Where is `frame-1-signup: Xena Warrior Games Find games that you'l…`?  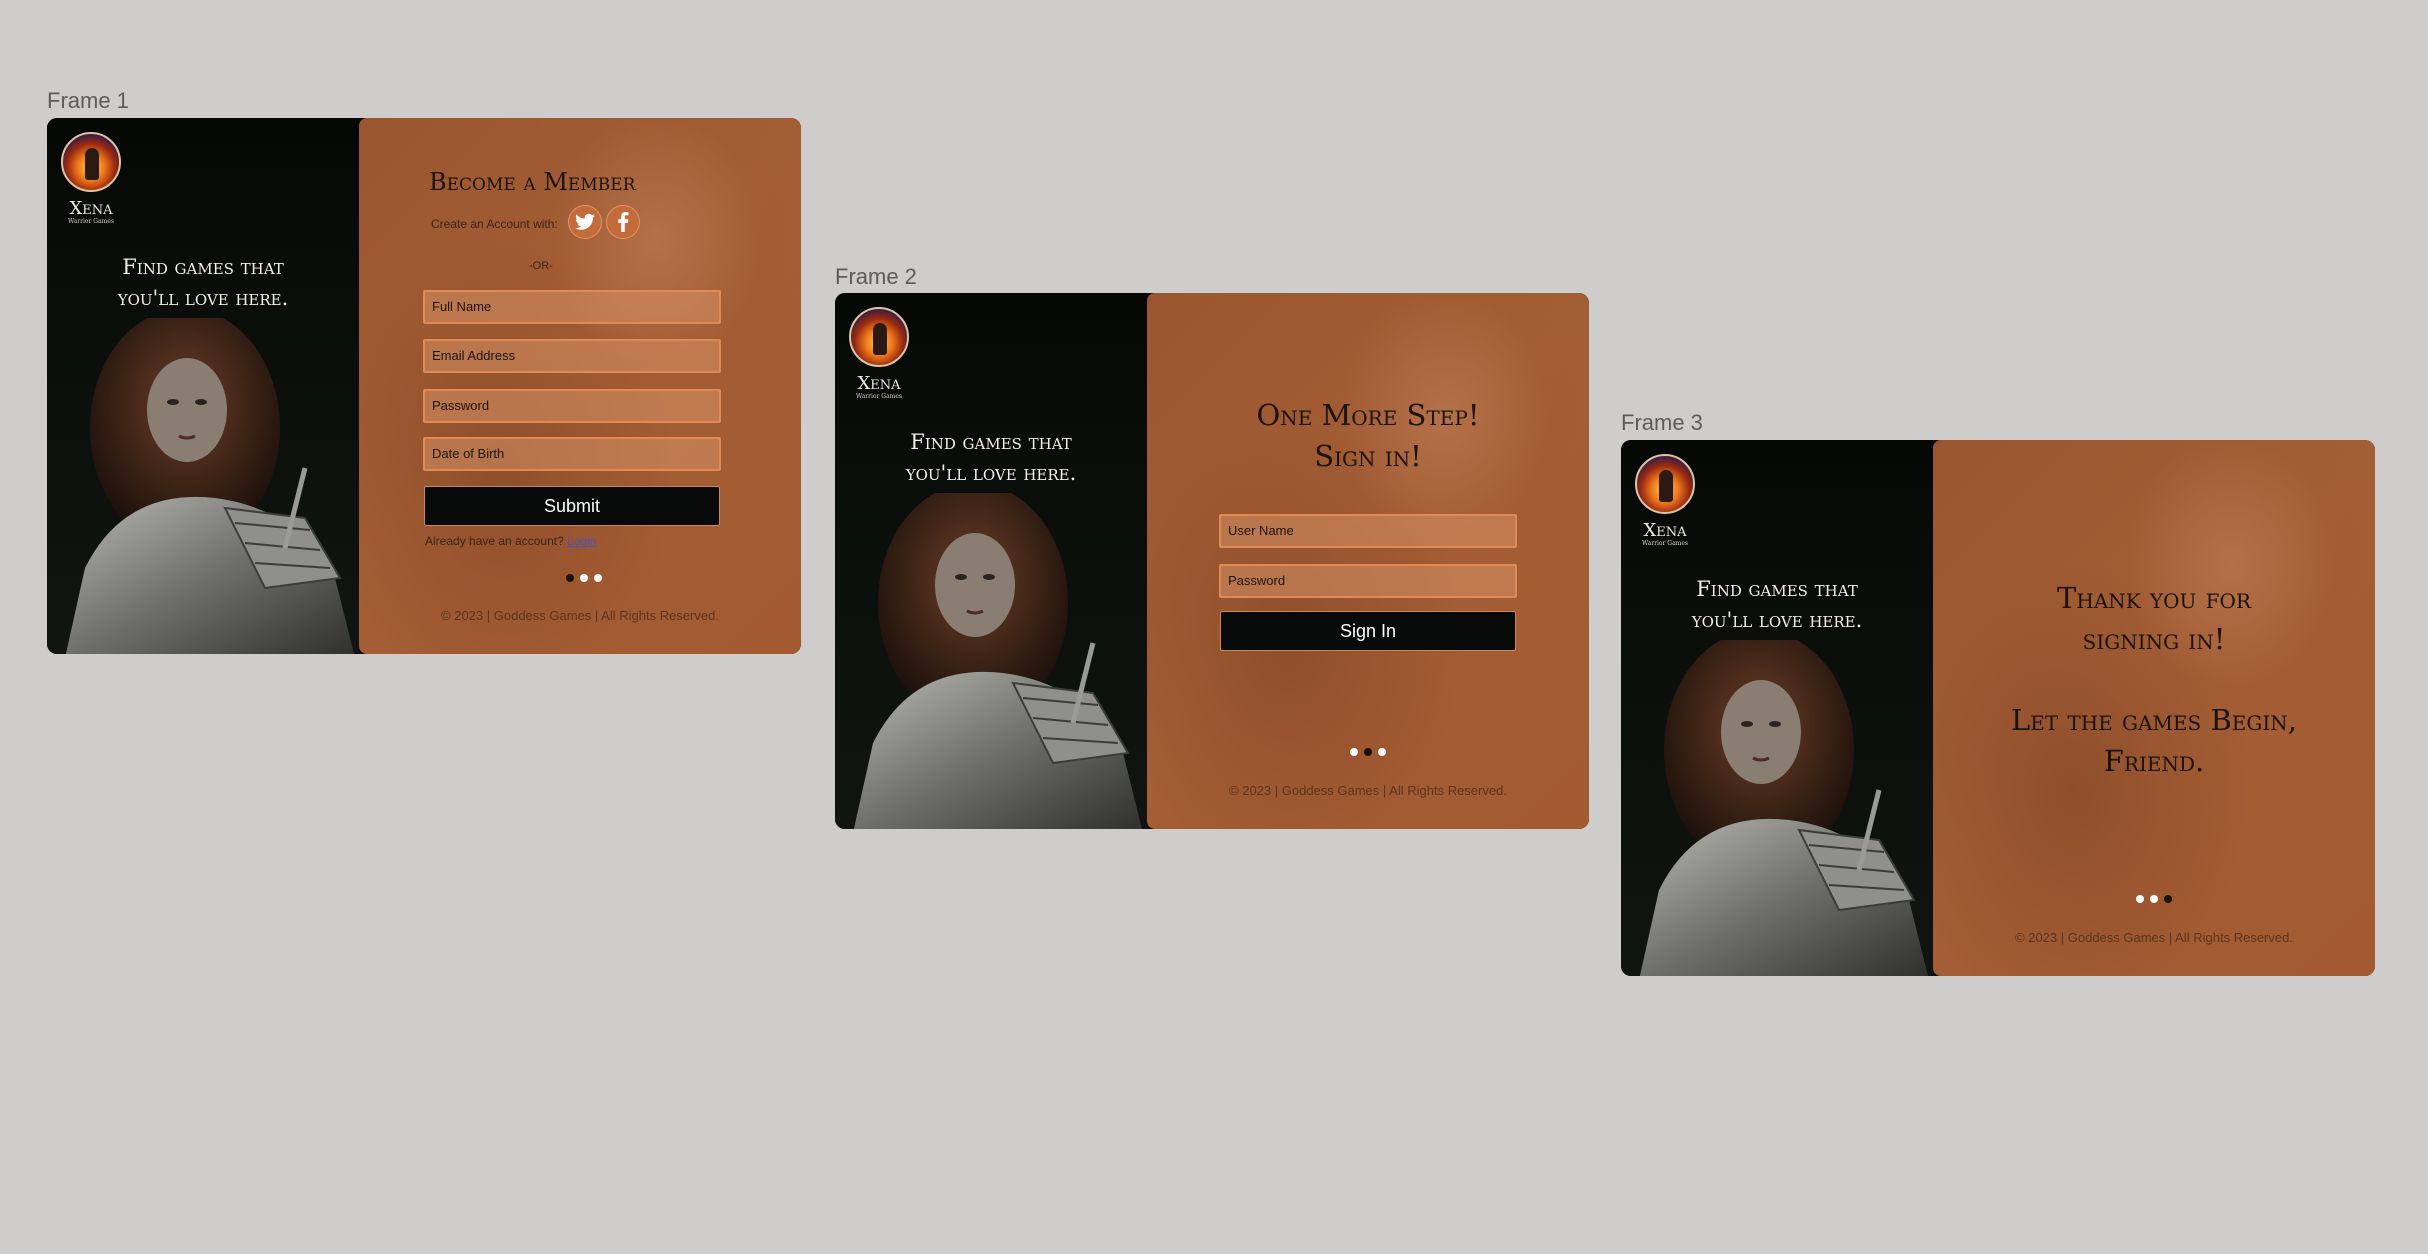
frame-1-signup: Xena Warrior Games Find games that you'l… is located at coordinates (424, 386).